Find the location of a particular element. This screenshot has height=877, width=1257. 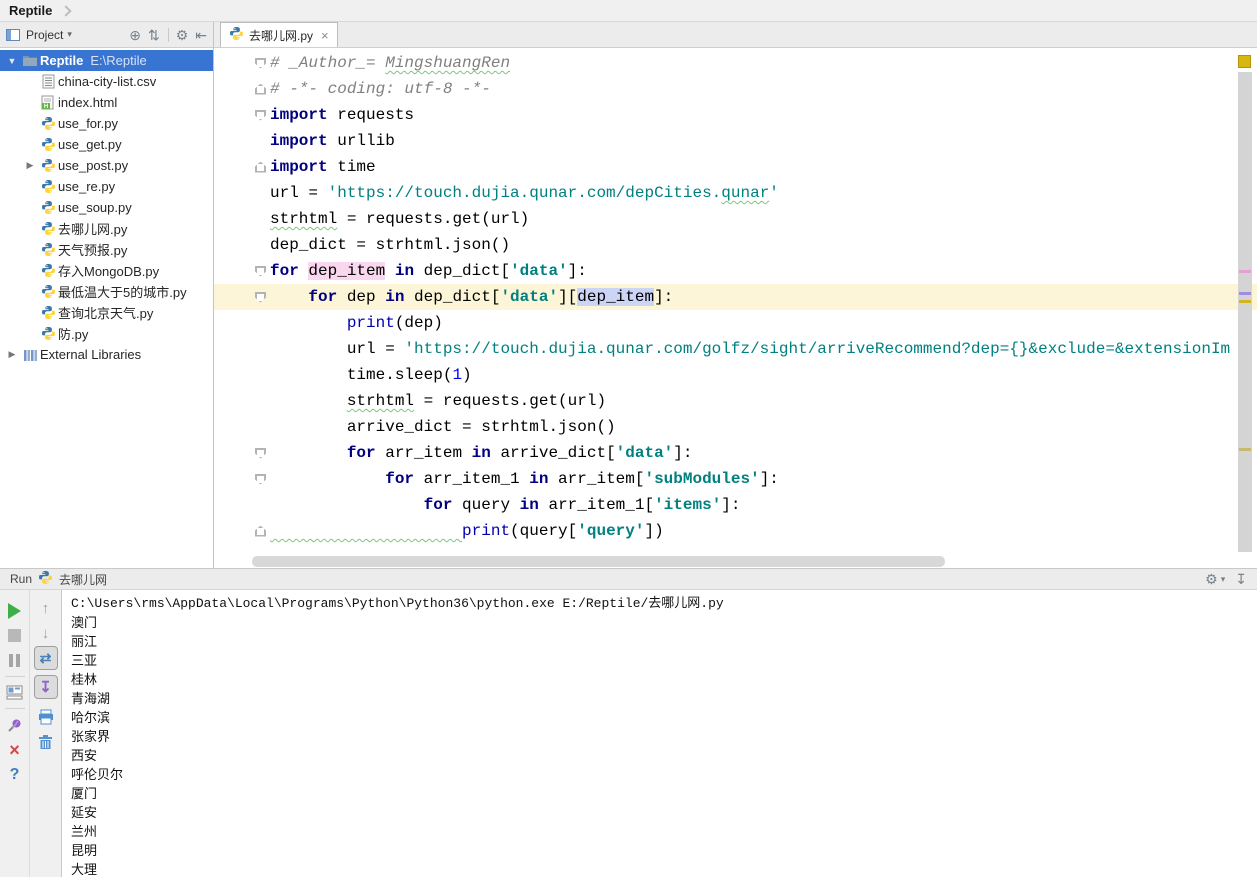

console-output-line: 丽江 is located at coordinates (84, 642).